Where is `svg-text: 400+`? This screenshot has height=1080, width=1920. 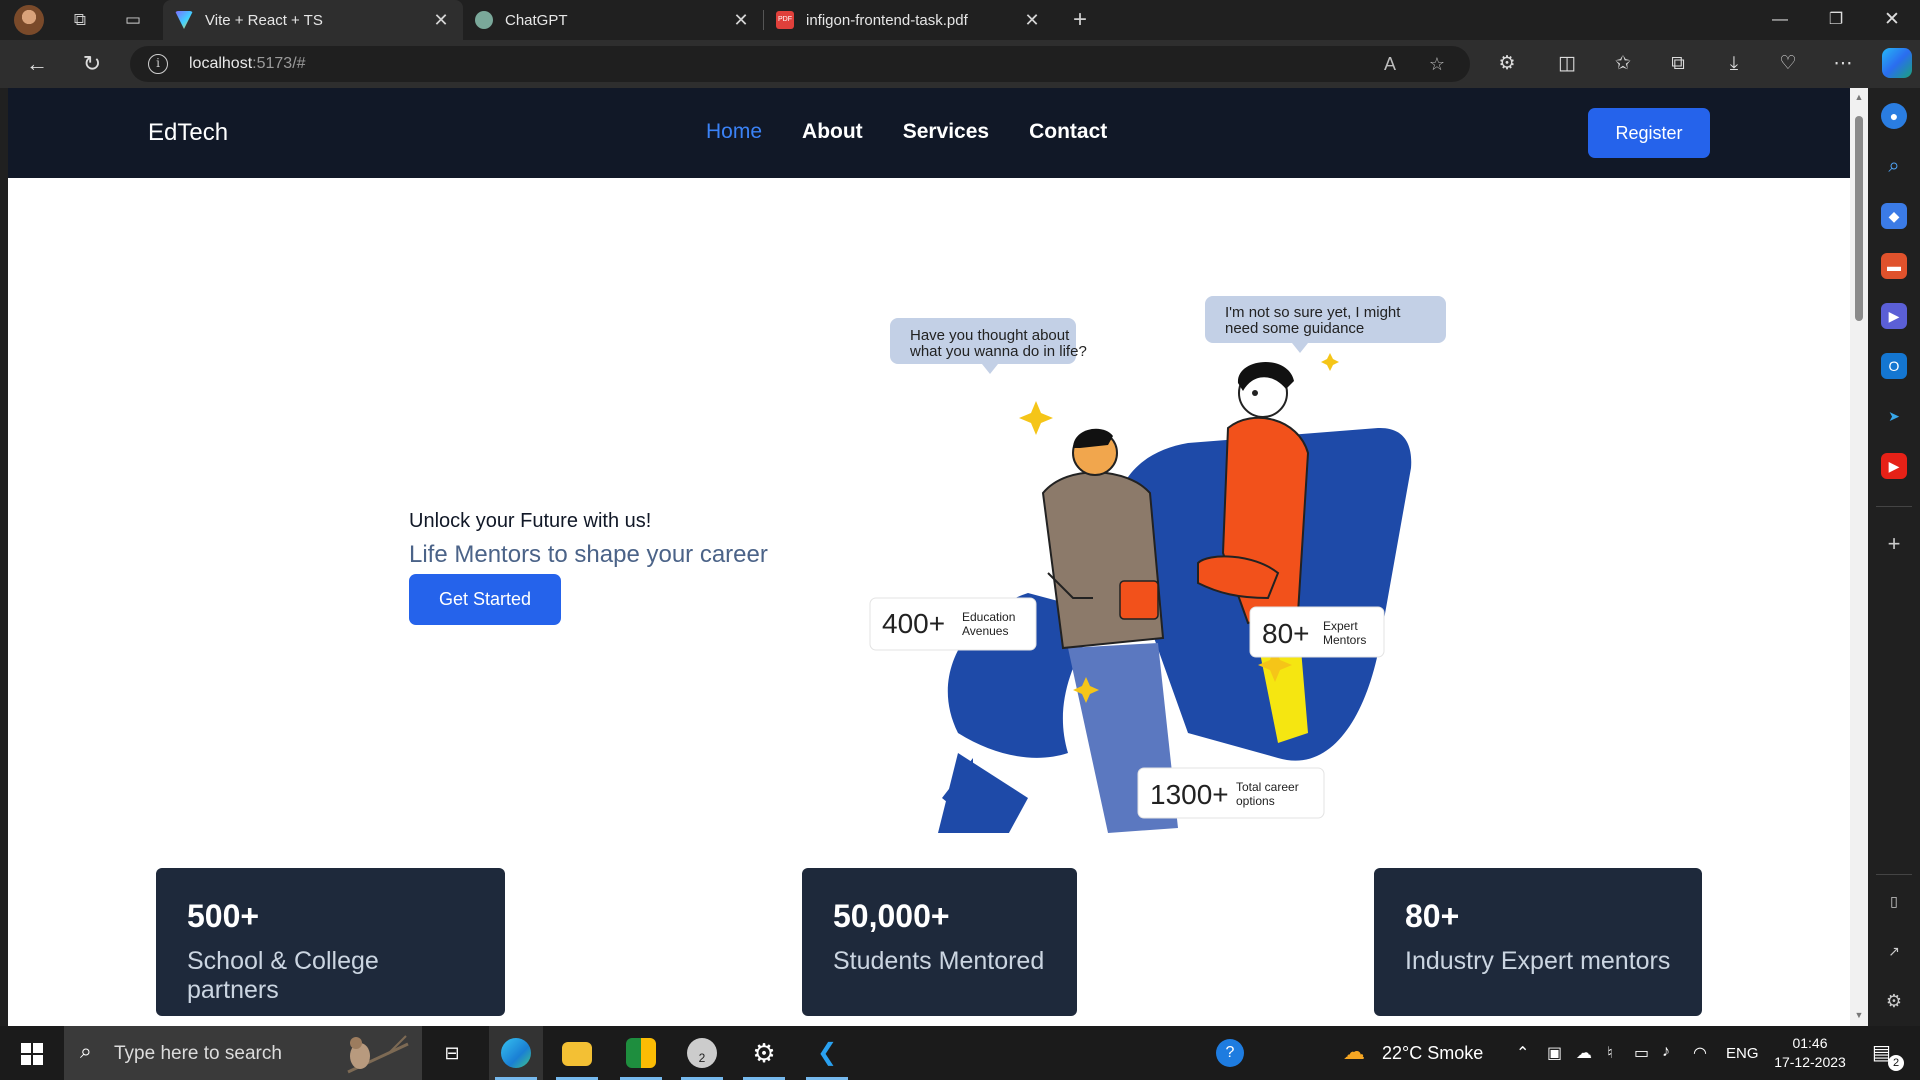 svg-text: 400+ is located at coordinates (913, 623).